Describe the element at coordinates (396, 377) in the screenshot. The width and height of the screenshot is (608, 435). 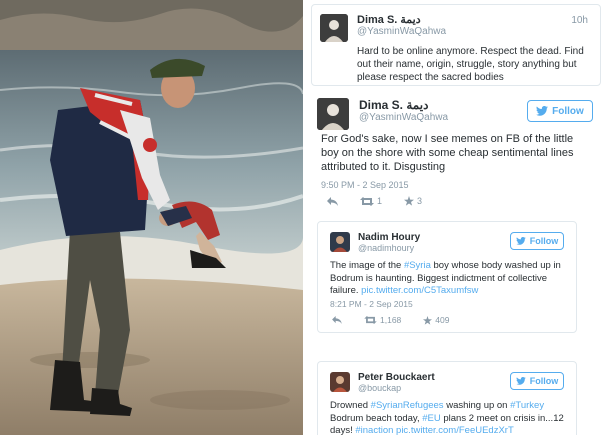
I see `display-name: Peter Bouckaert` at that location.